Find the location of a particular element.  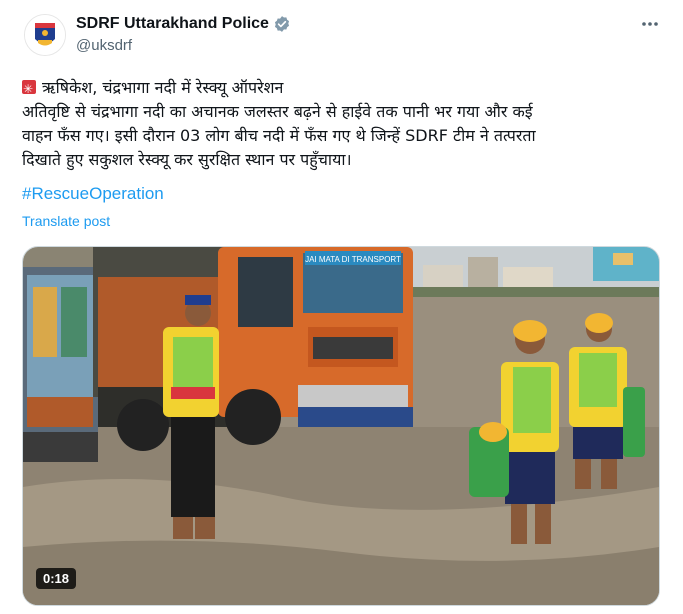

author-name-row: SDRF Uttarakhand Police is located at coordinates (183, 24).